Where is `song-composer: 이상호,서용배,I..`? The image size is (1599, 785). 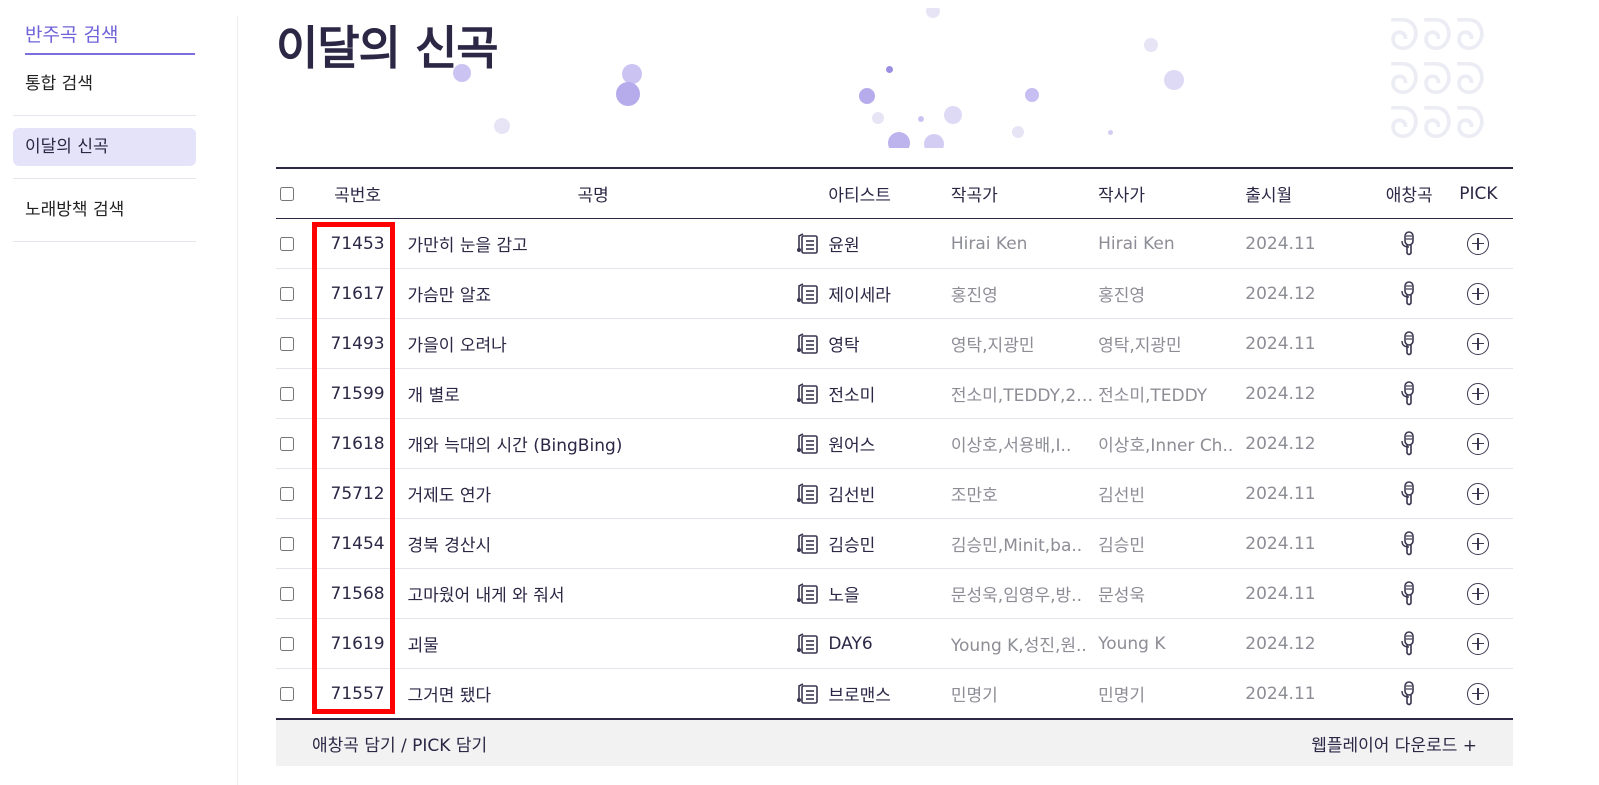 song-composer: 이상호,서용배,I.. is located at coordinates (1011, 446).